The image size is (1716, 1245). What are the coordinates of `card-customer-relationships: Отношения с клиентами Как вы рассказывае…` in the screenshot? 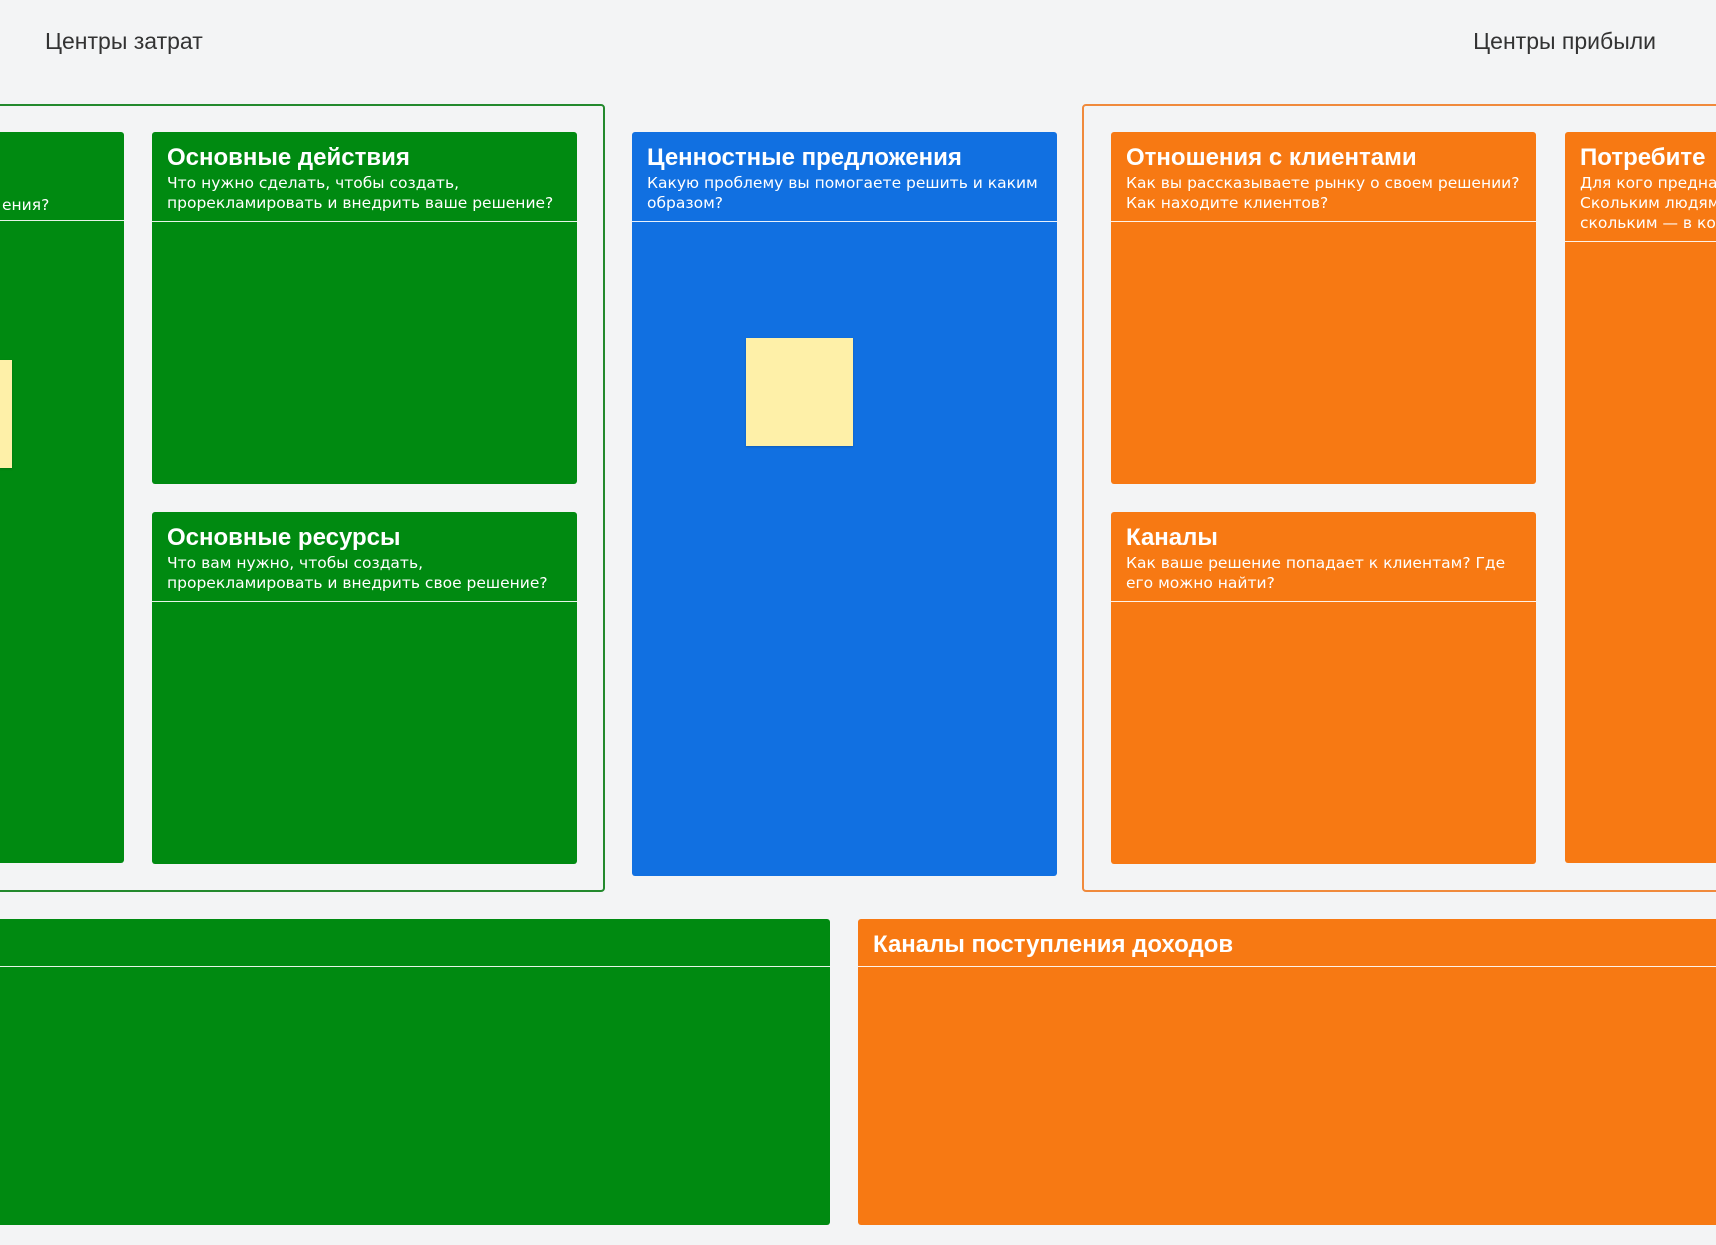 It's located at (1323, 308).